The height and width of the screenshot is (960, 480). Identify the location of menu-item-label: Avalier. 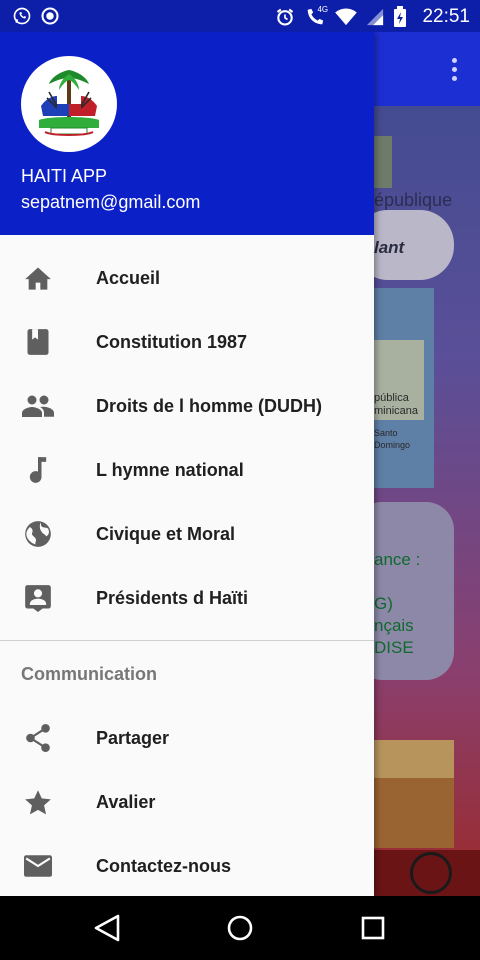
(126, 801).